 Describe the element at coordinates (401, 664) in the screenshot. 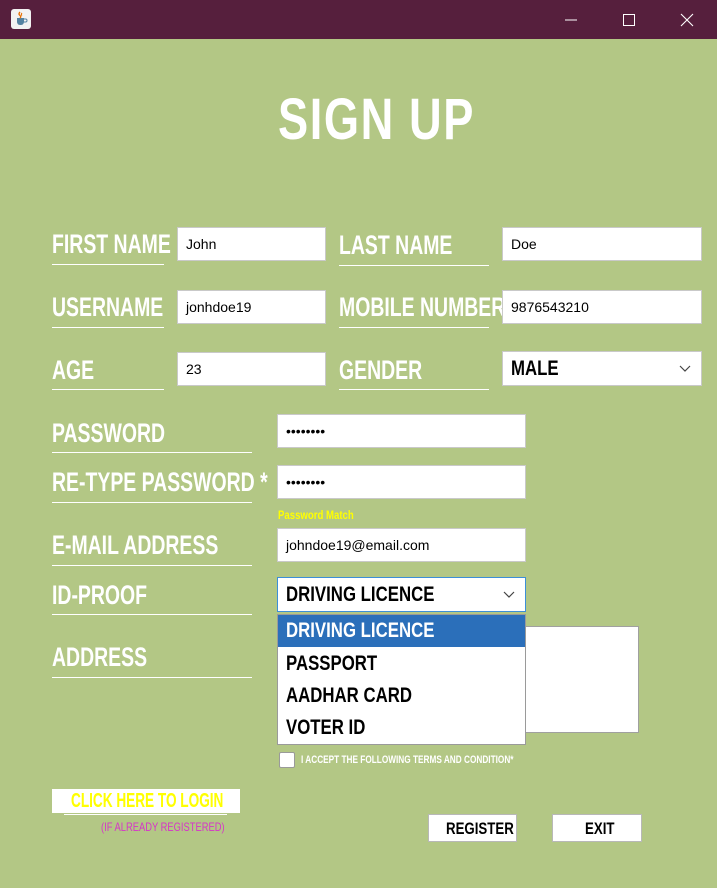

I see `id-proof-option: PASSPORT` at that location.